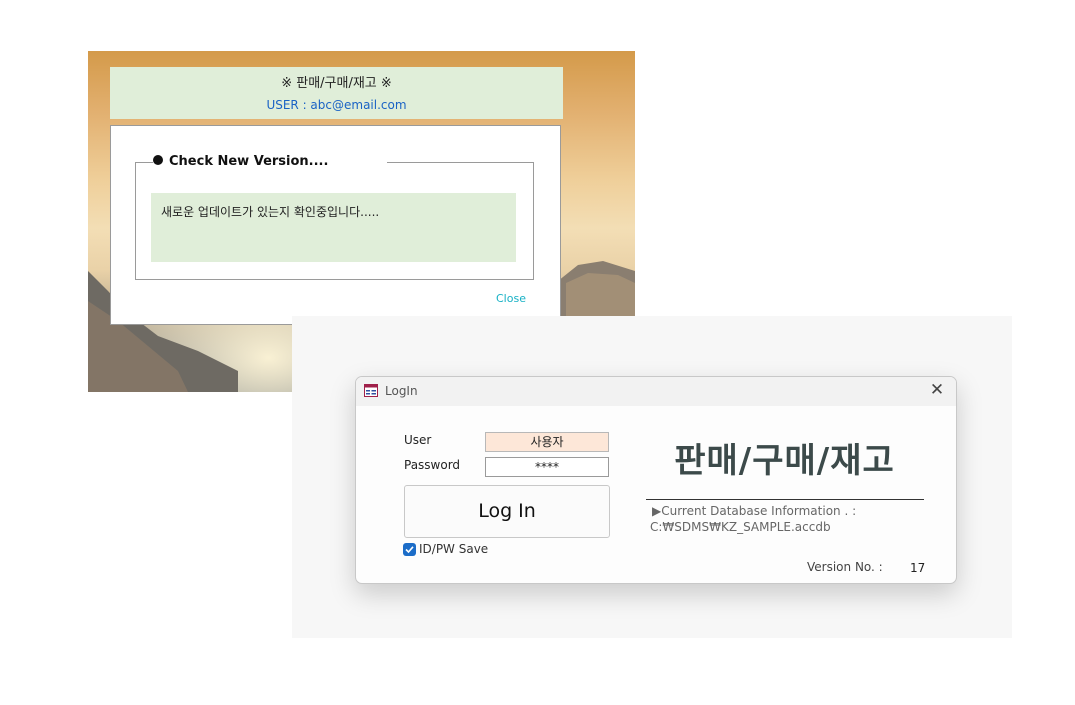 This screenshot has height=705, width=1075. What do you see at coordinates (547, 442) in the screenshot?
I see `user-field: 사용자` at bounding box center [547, 442].